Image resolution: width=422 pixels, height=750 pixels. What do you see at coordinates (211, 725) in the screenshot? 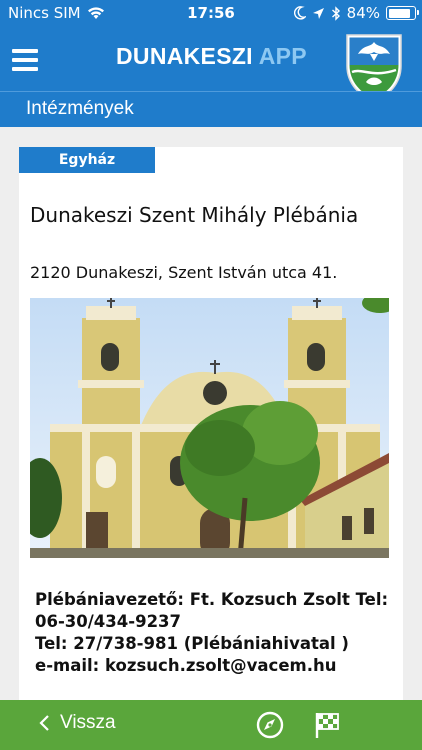
I see `bottom-toolbar: Vissza` at bounding box center [211, 725].